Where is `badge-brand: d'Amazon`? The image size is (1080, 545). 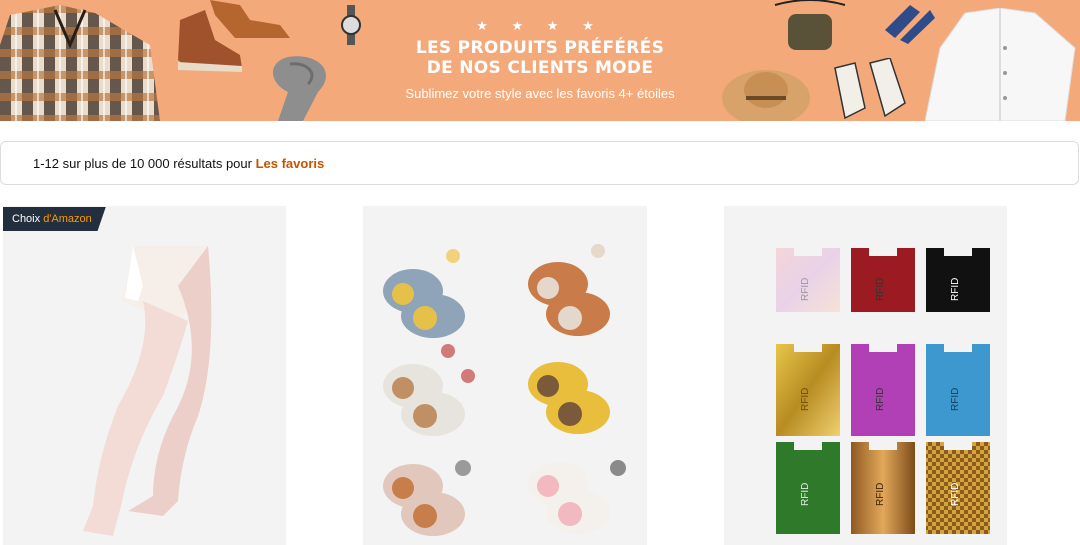
badge-brand: d'Amazon is located at coordinates (67, 219).